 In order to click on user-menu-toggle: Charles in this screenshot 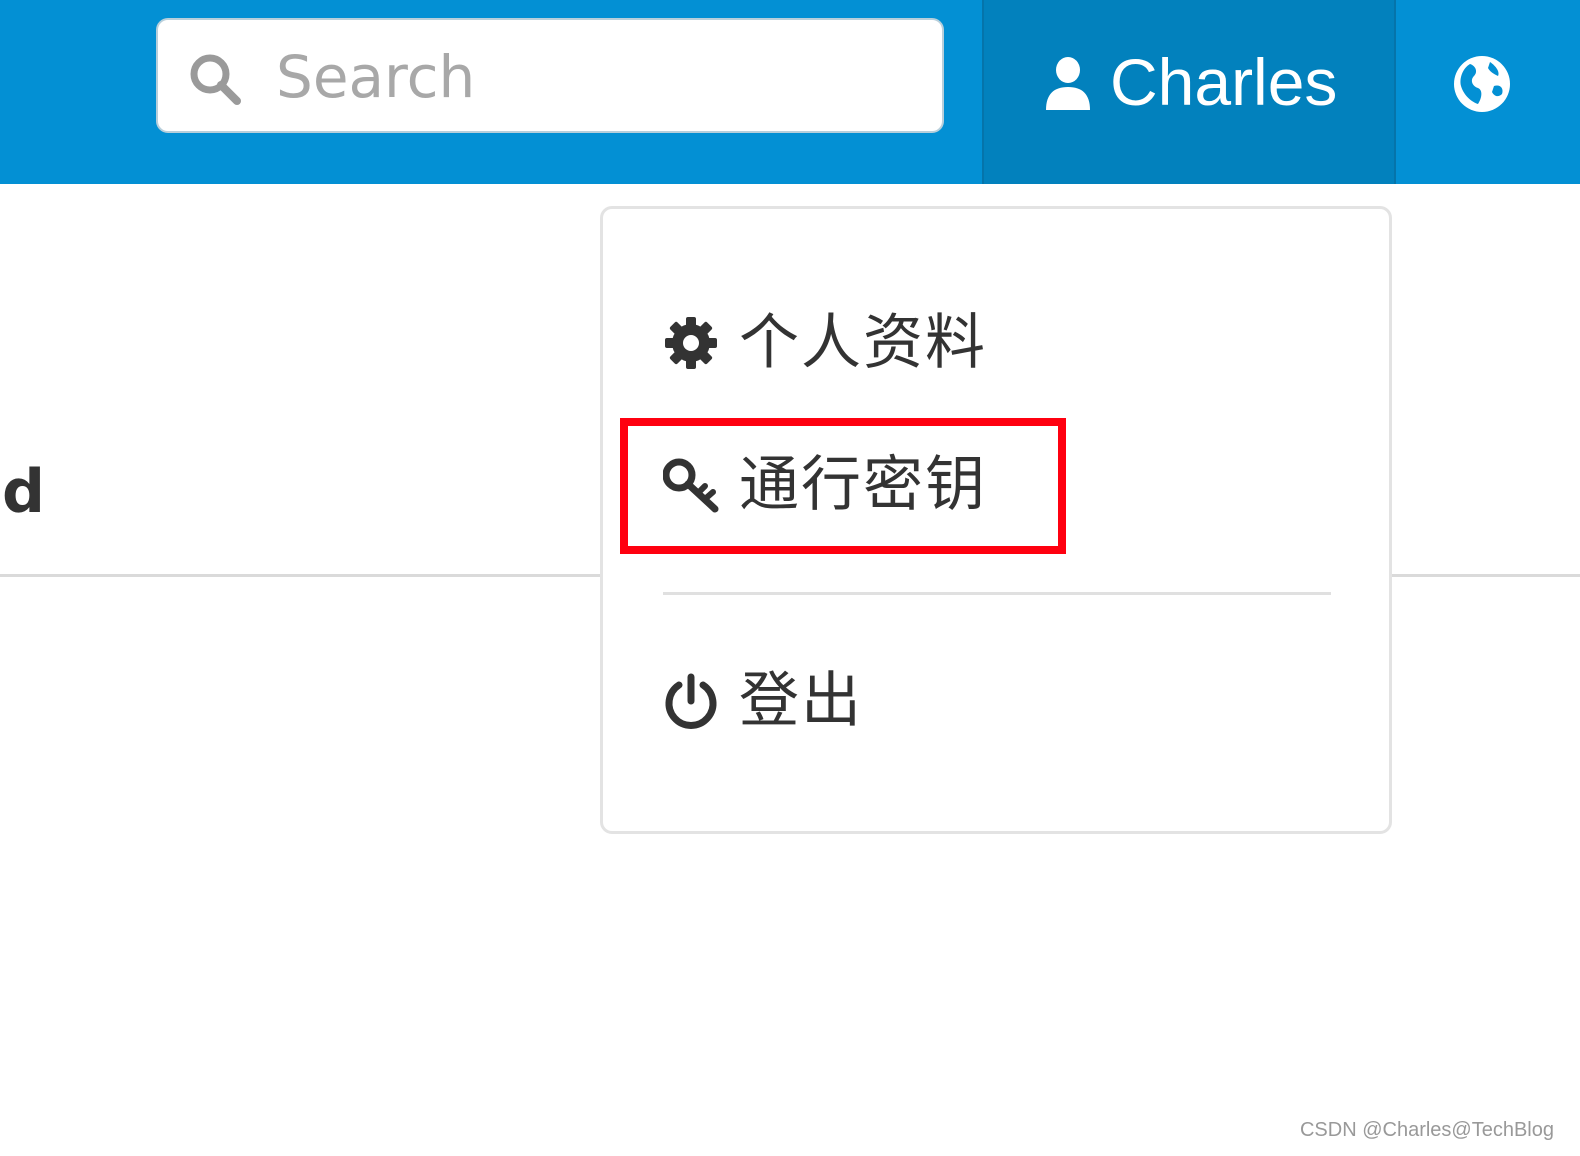, I will do `click(1189, 92)`.